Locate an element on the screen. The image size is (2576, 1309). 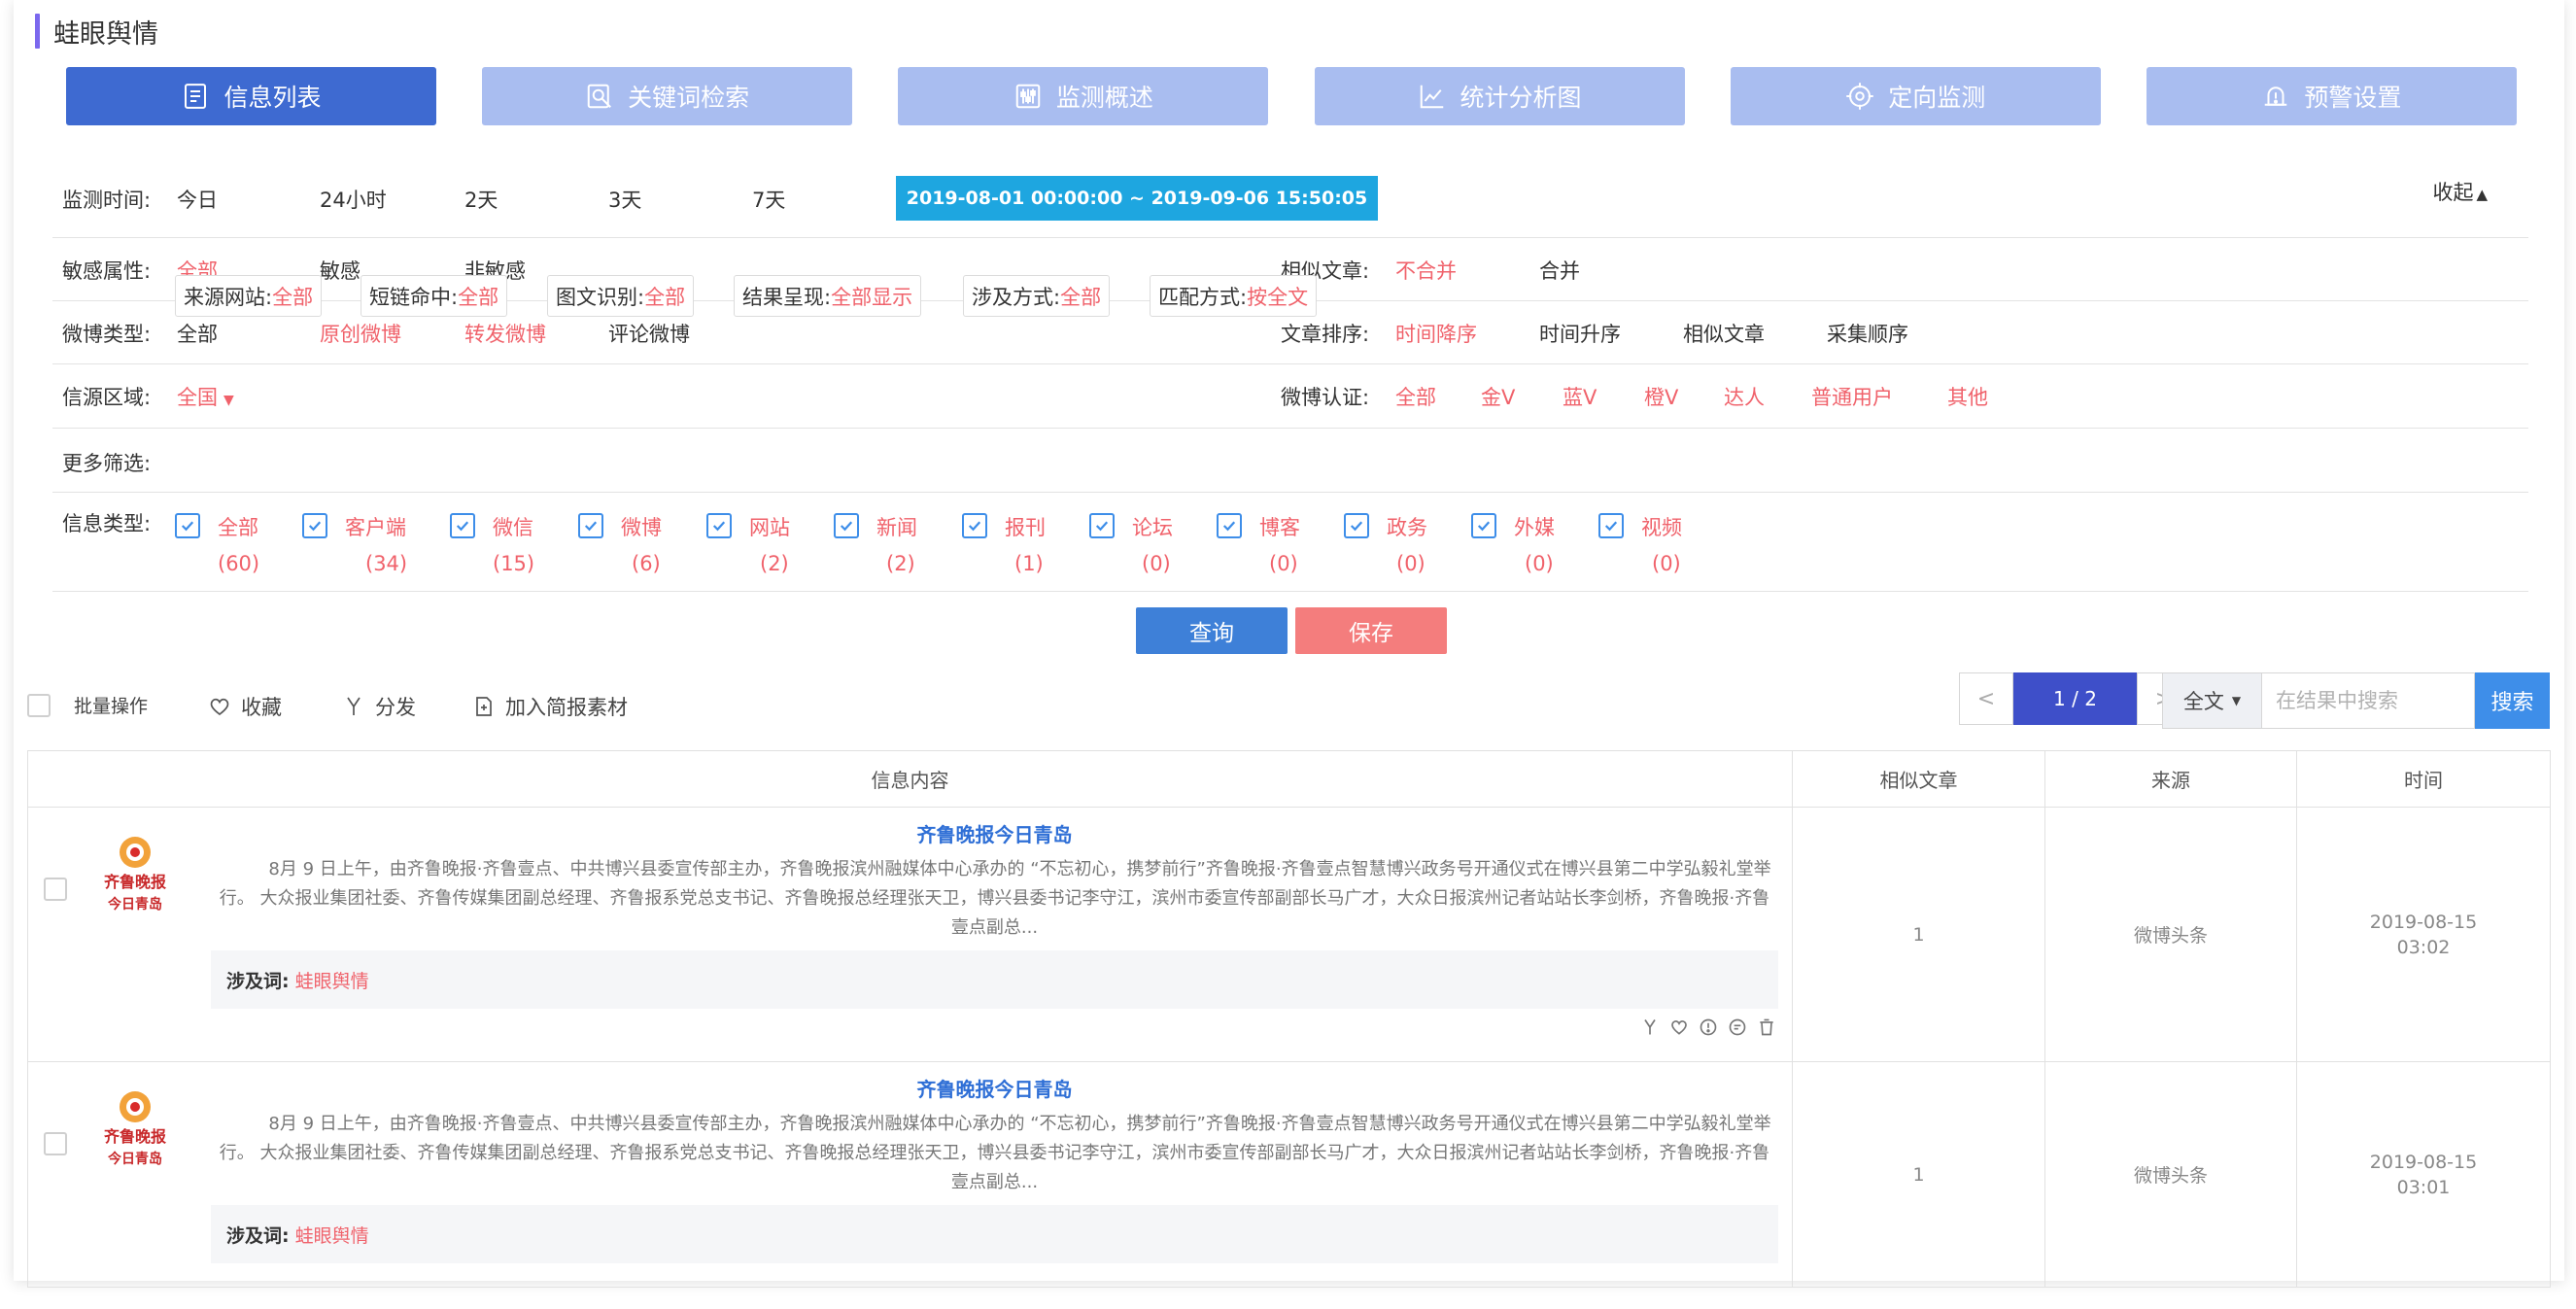
sort-option-collect: 采集顺序 is located at coordinates (1867, 333).